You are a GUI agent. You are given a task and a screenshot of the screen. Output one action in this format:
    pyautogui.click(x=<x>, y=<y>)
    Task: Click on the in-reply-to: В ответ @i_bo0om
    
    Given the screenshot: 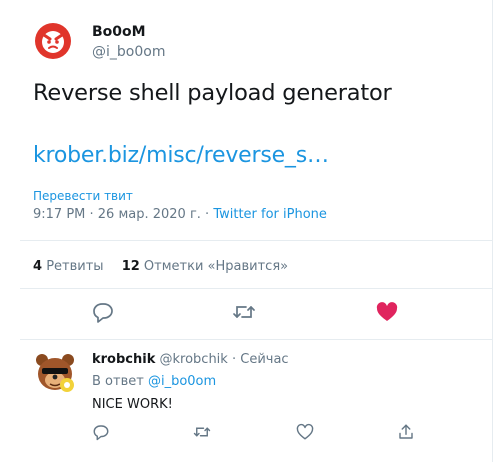 What is the action you would take?
    pyautogui.click(x=154, y=381)
    